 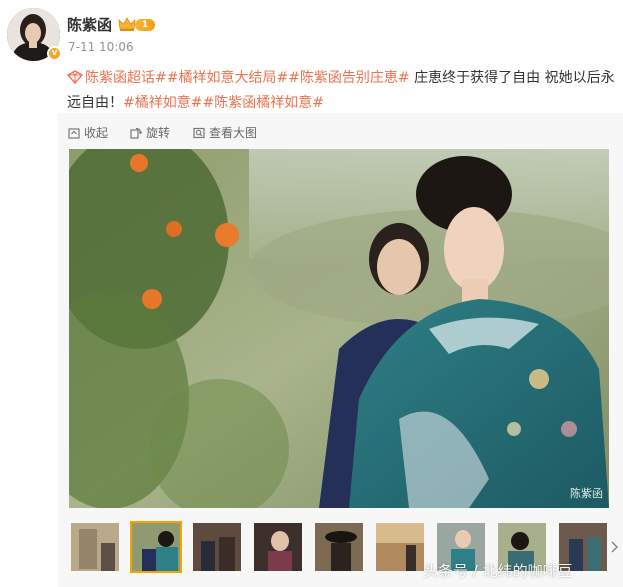 I want to click on collapse-icon, so click(x=74, y=133).